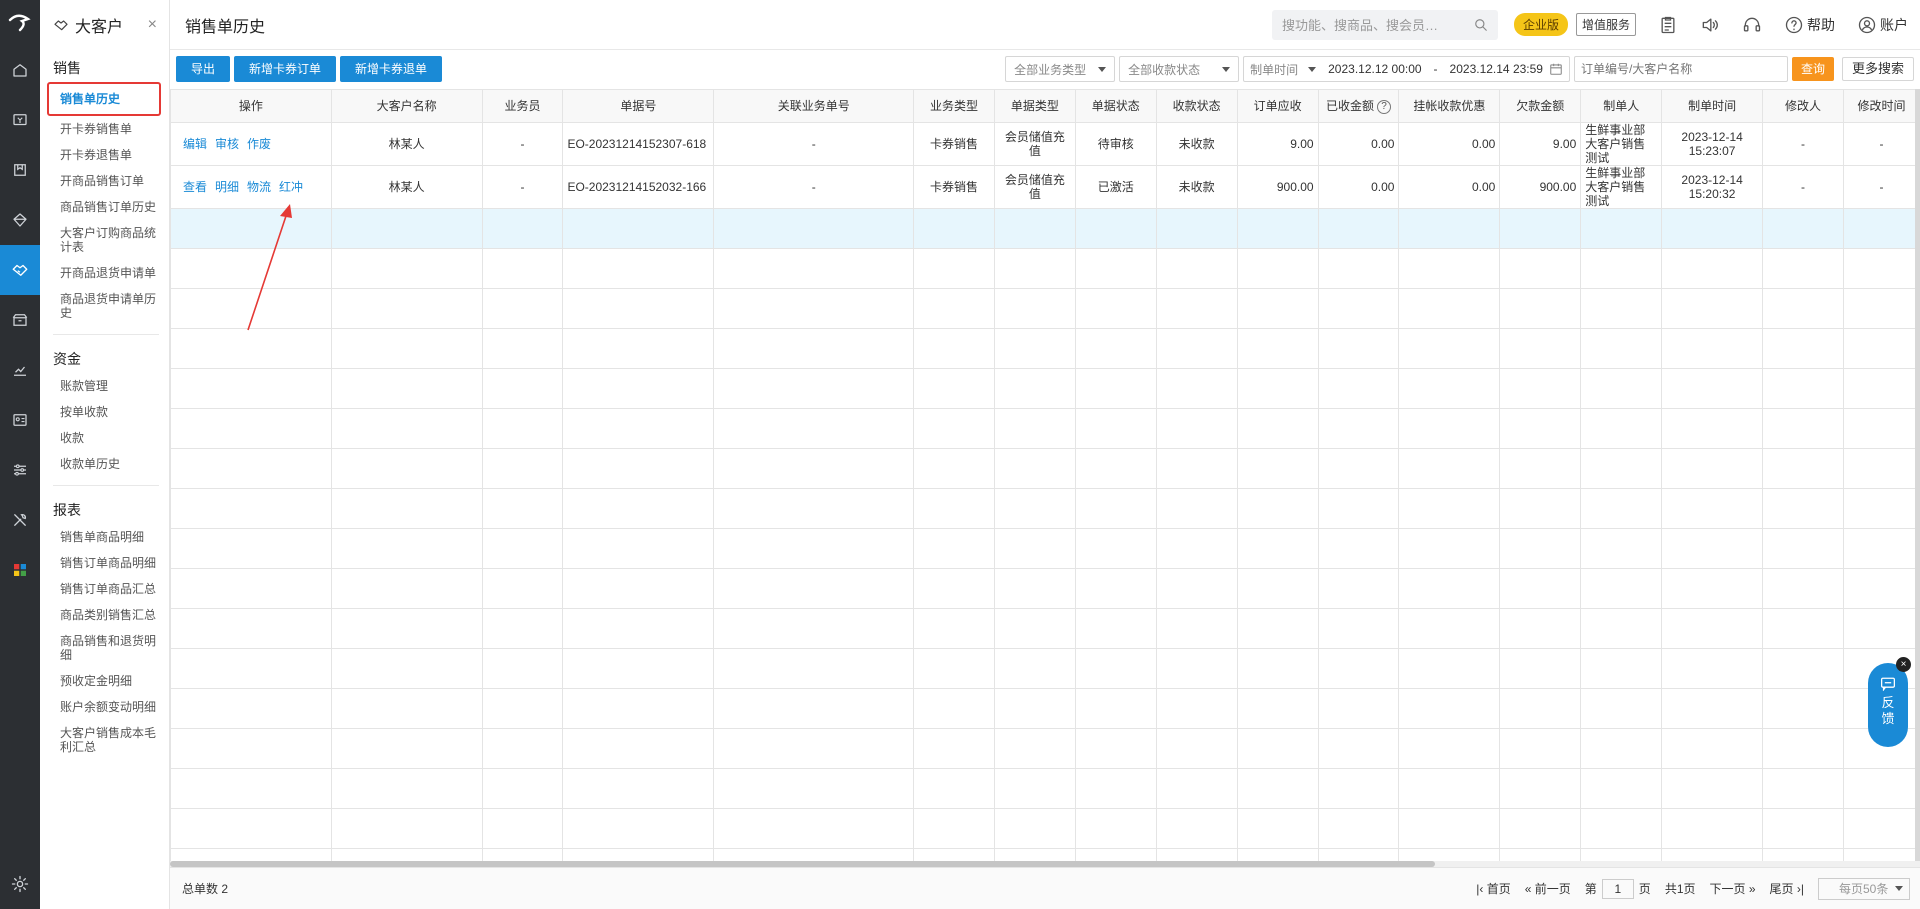  What do you see at coordinates (195, 187) in the screenshot?
I see `row-action-link: 查看` at bounding box center [195, 187].